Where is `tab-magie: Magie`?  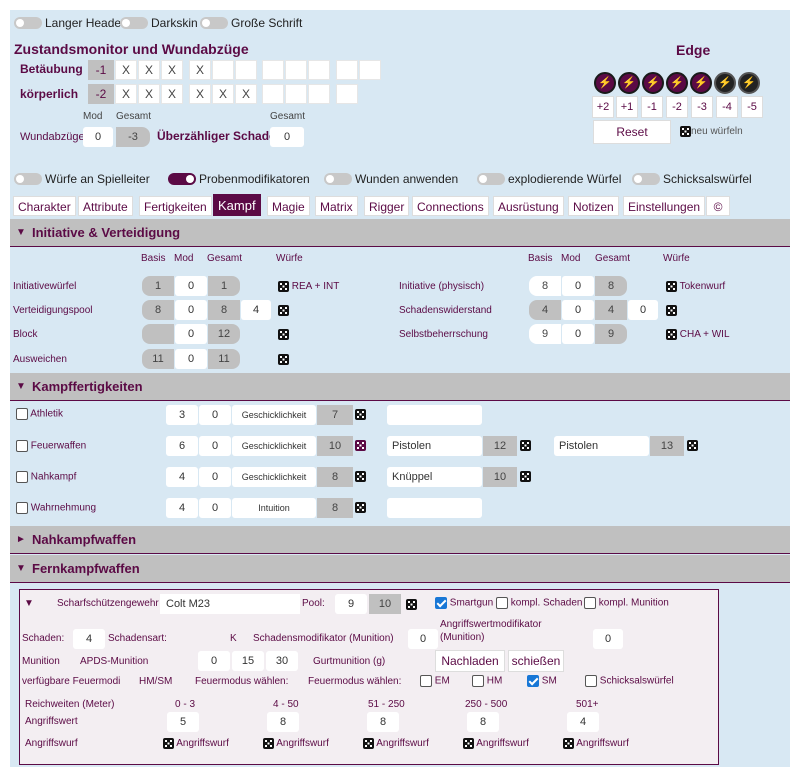 tab-magie: Magie is located at coordinates (288, 206).